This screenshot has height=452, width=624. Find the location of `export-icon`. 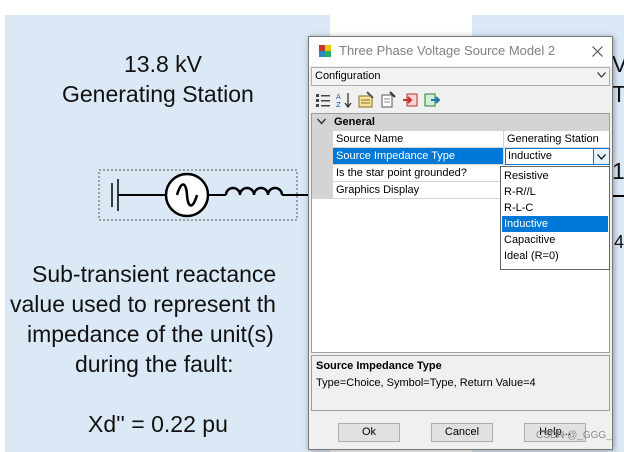

export-icon is located at coordinates (432, 100).